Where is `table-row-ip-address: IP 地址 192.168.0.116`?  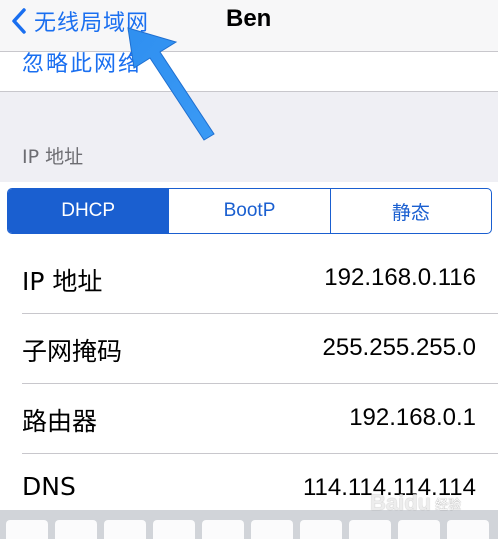 table-row-ip-address: IP 地址 192.168.0.116 is located at coordinates (249, 279).